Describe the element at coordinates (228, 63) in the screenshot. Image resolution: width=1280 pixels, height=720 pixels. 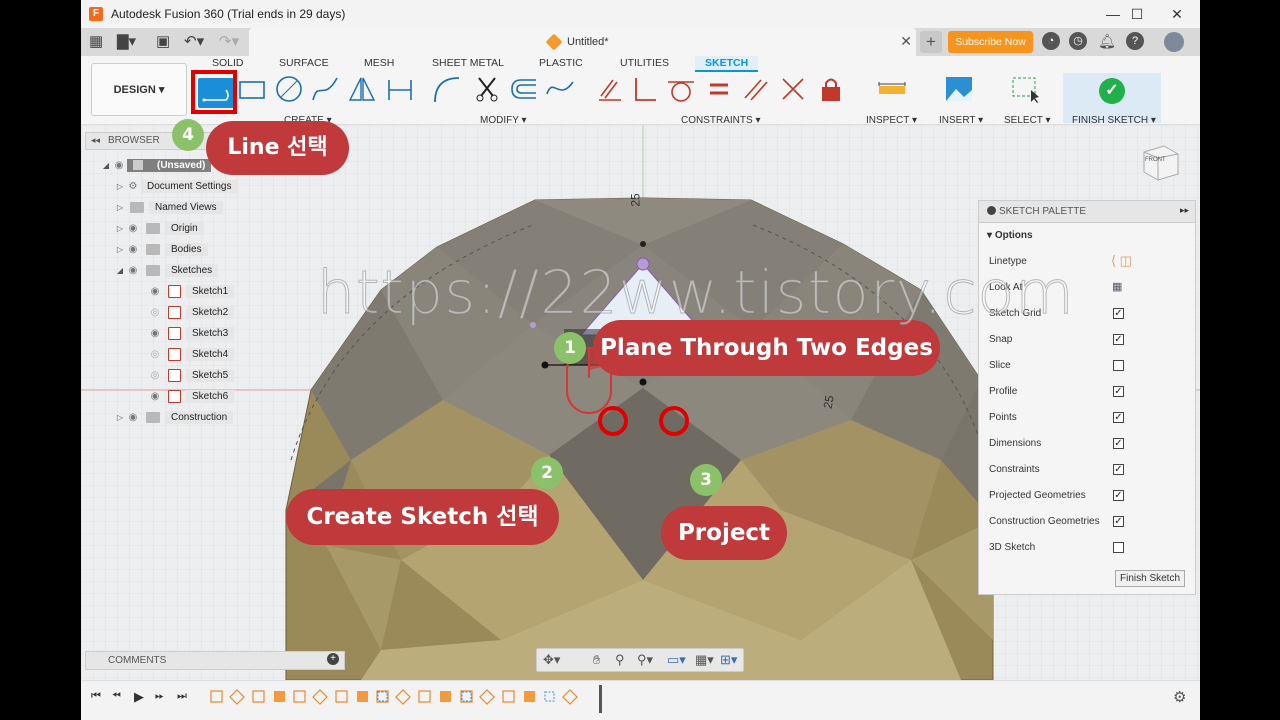
I see `tab-solid: SOLID` at that location.